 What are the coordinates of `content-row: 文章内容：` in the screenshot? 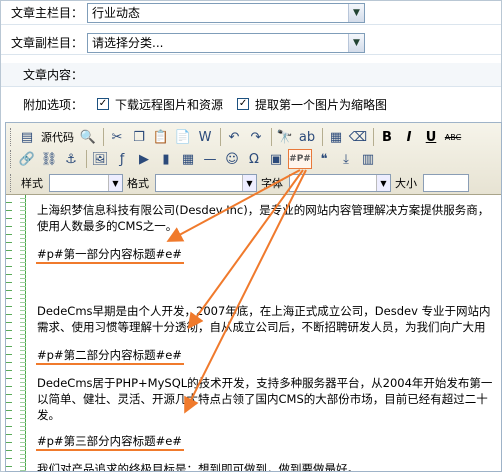 It's located at (251, 75).